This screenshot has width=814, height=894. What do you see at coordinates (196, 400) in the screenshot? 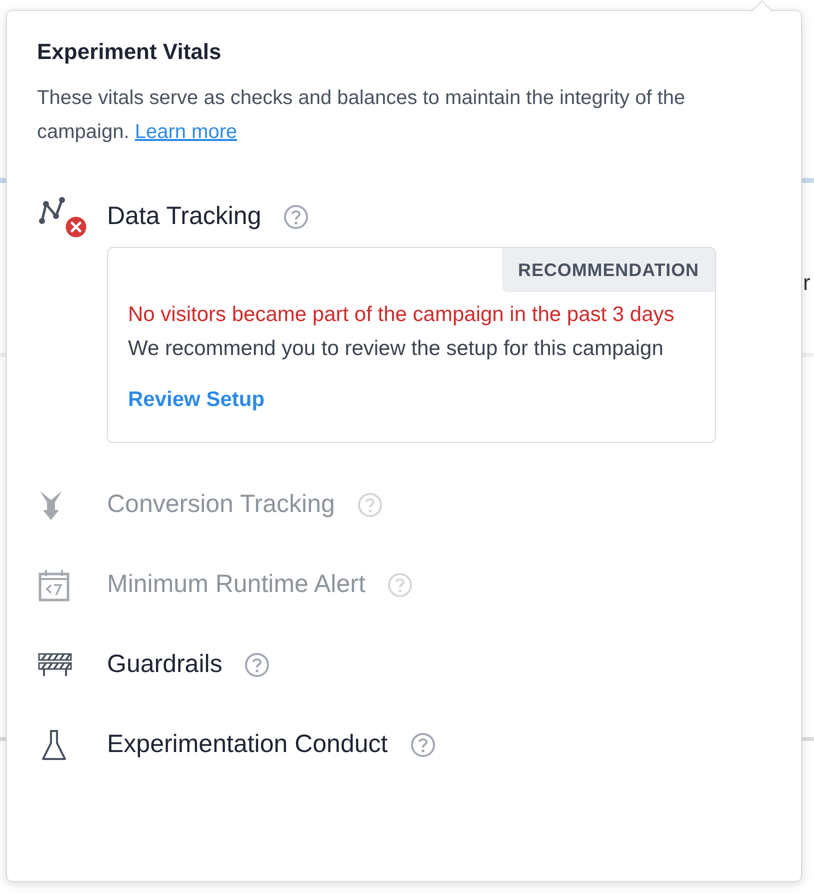
I see `review-setup-link: Review Setup` at bounding box center [196, 400].